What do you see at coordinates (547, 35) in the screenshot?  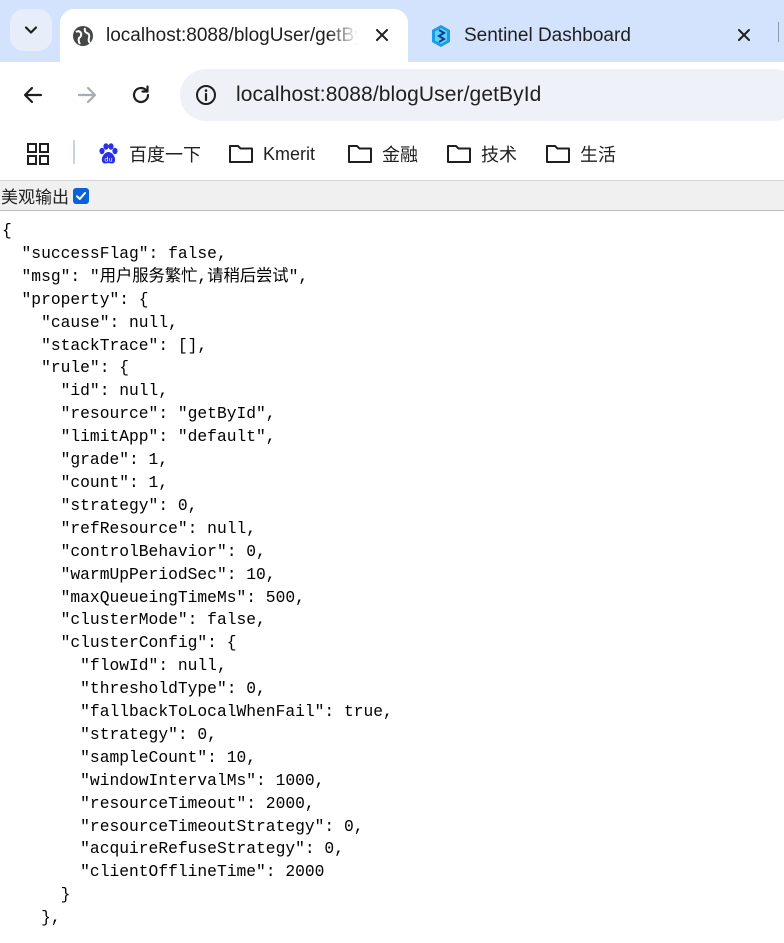 I see `tab-title: Sentinel Dashboard` at bounding box center [547, 35].